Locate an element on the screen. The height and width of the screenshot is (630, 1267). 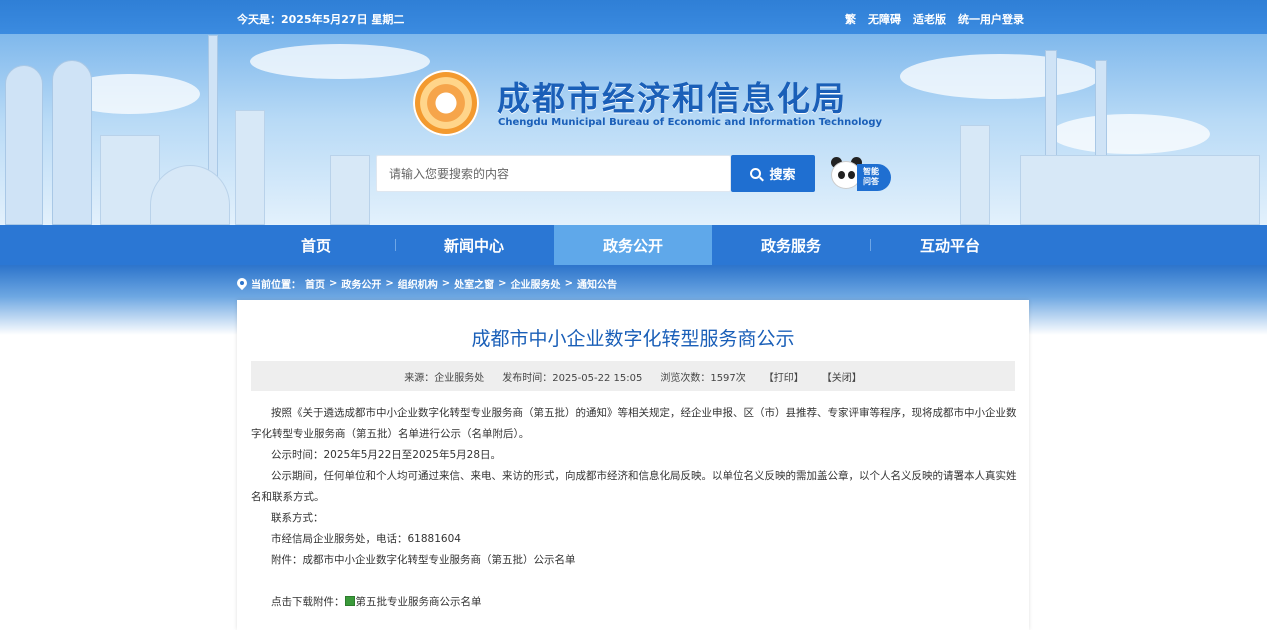
breadcrumb-departments: 处室之窗 is located at coordinates (474, 283).